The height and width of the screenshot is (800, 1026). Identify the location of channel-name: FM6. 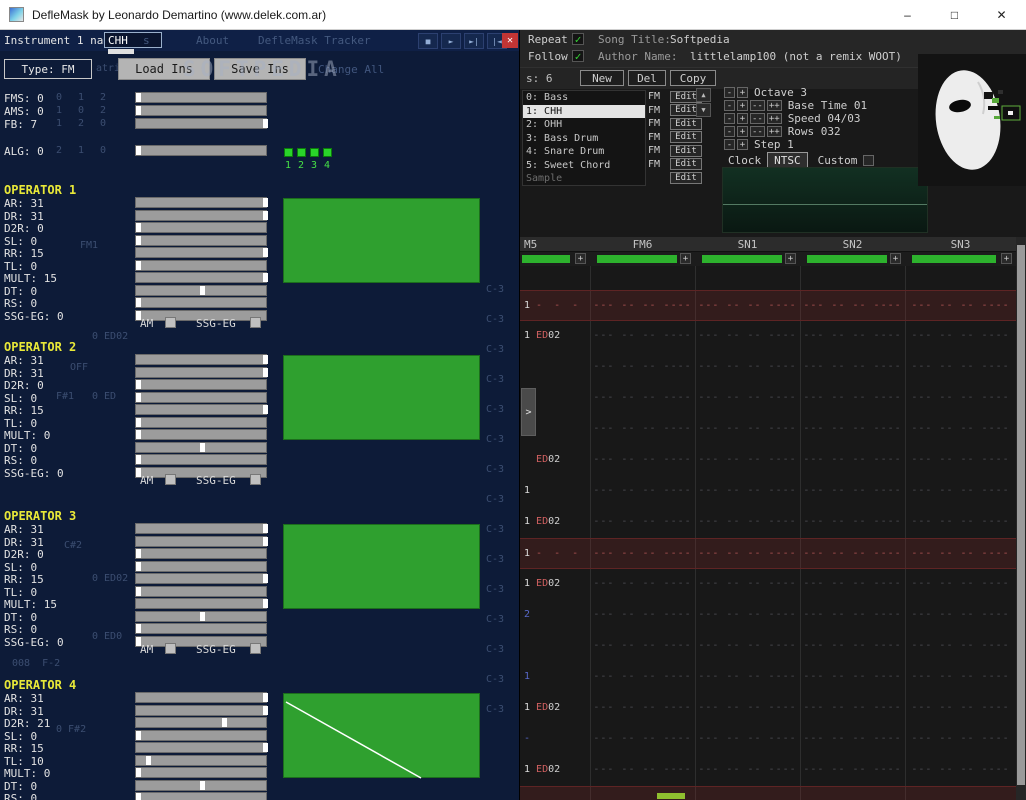
(642, 244).